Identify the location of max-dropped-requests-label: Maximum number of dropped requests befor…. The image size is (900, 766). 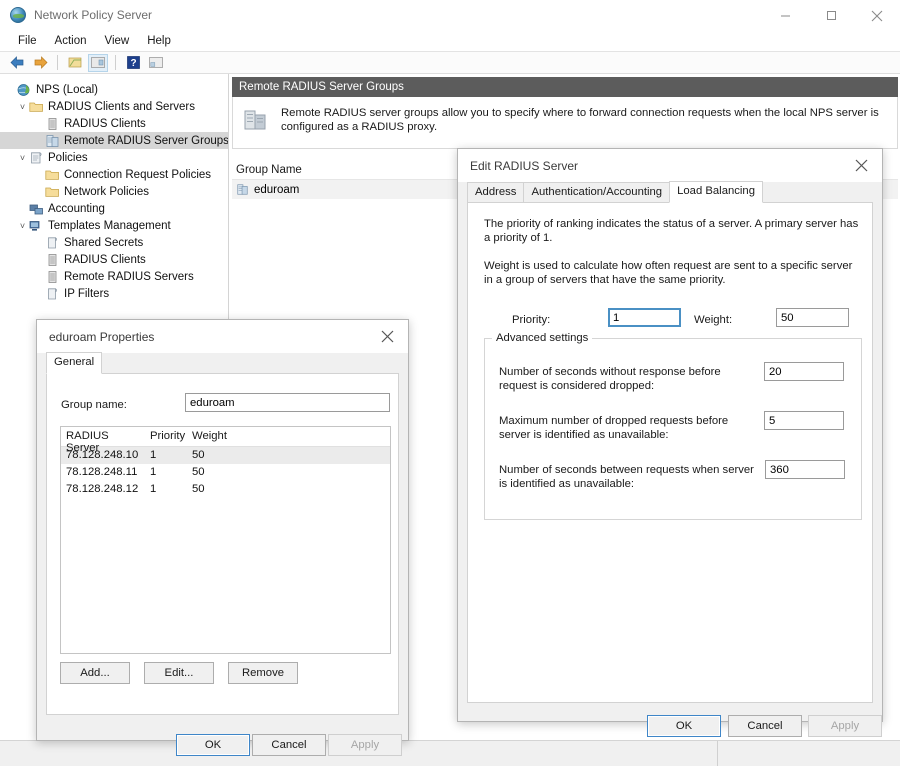
(614, 428).